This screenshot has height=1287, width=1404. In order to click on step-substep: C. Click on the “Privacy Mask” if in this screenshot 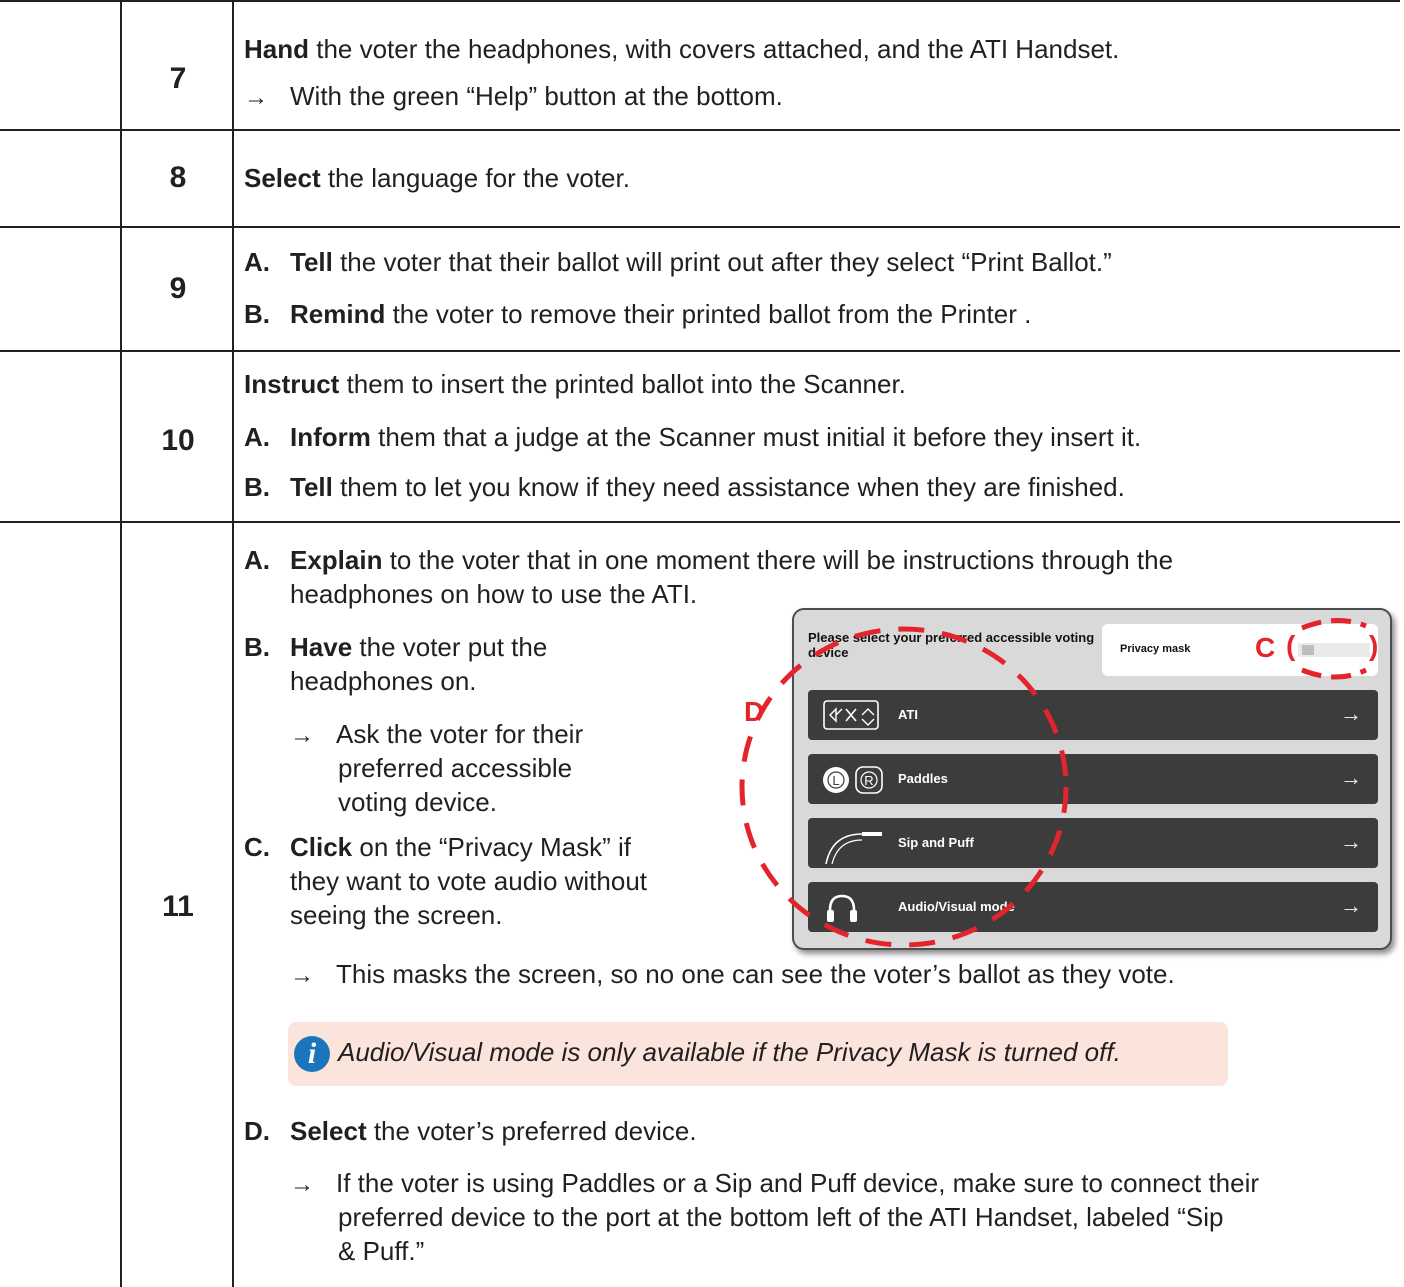, I will do `click(437, 847)`.